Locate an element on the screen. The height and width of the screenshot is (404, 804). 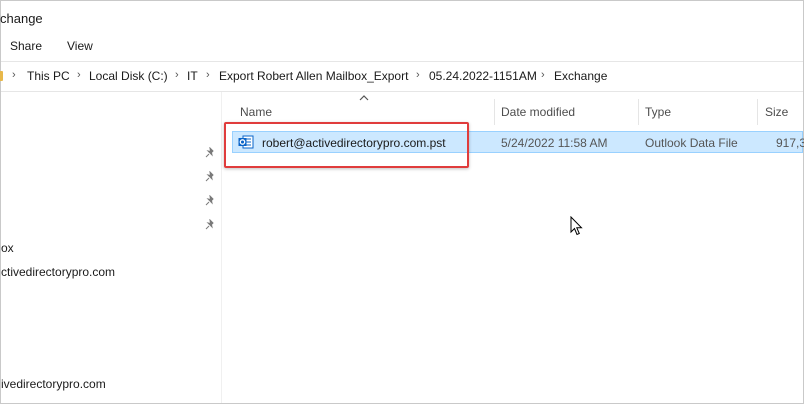
folder-icon is located at coordinates (1, 76).